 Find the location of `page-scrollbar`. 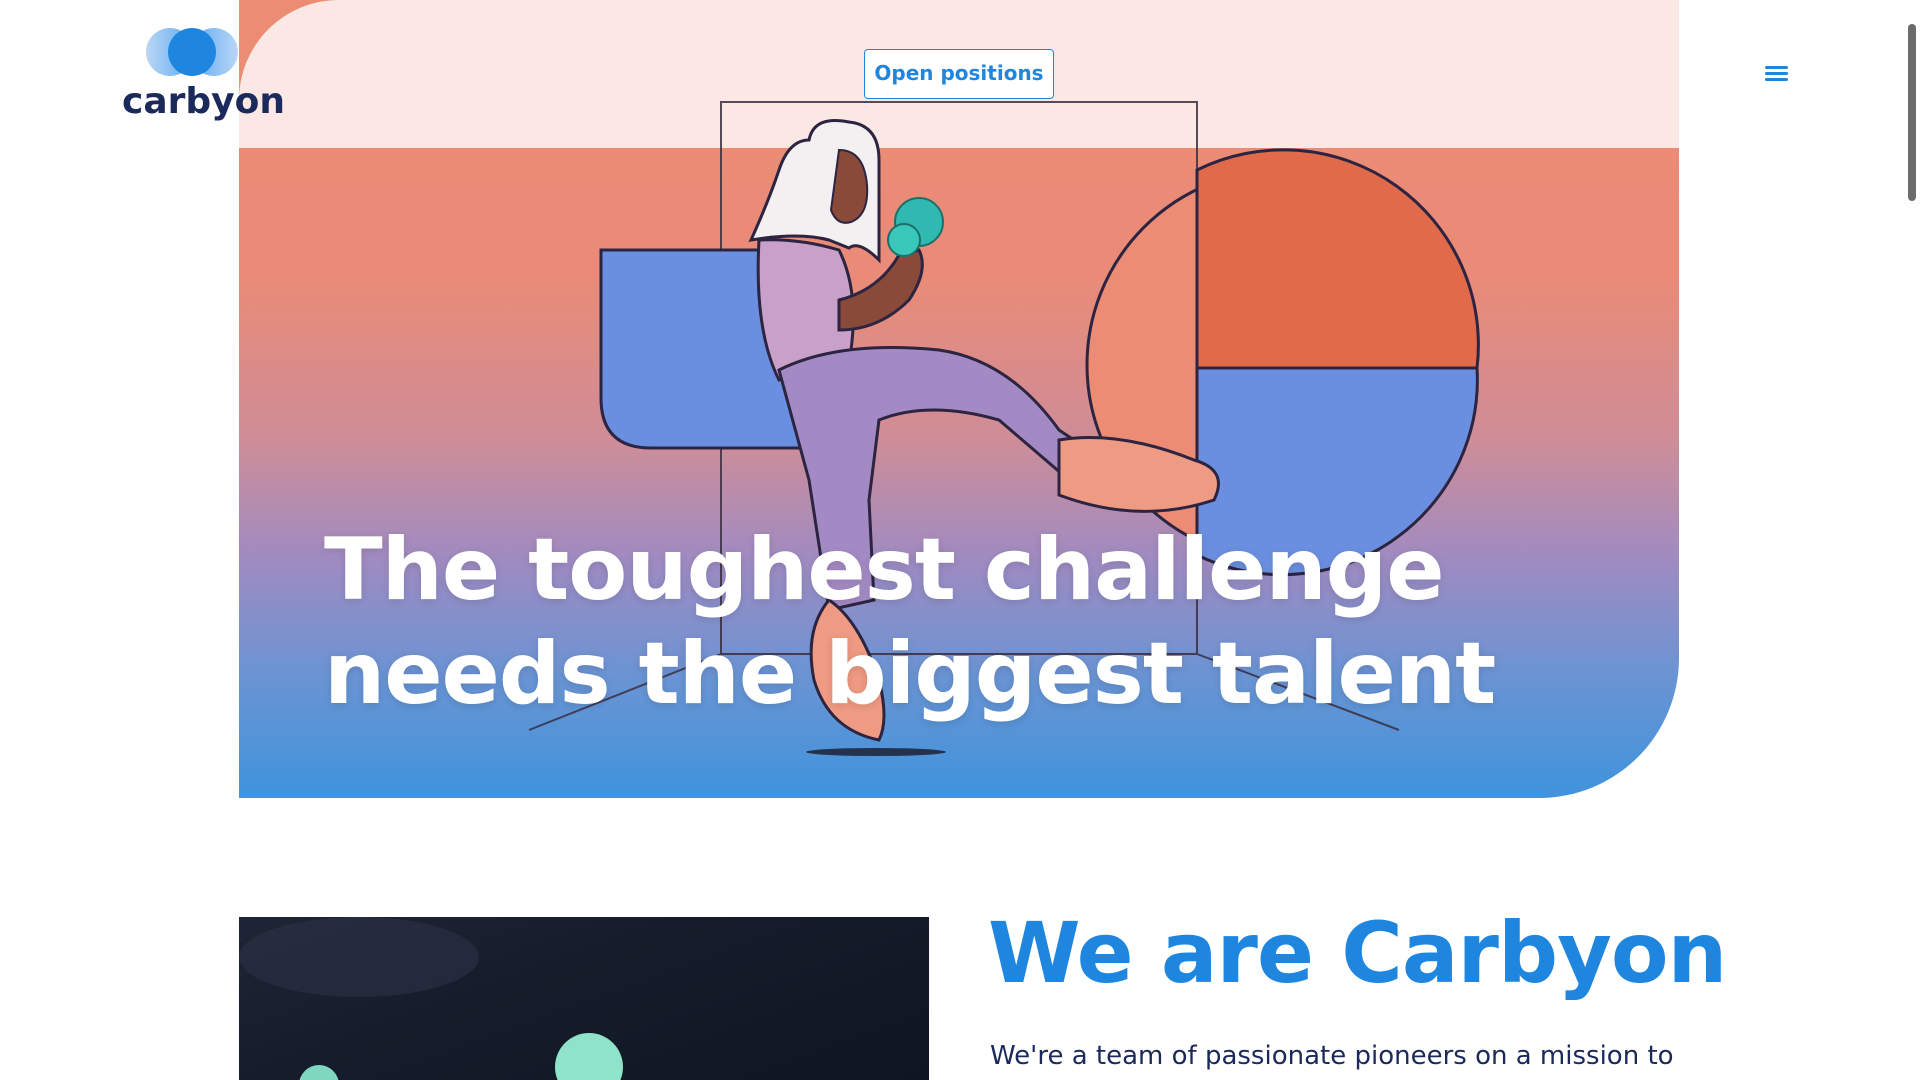

page-scrollbar is located at coordinates (1912, 540).